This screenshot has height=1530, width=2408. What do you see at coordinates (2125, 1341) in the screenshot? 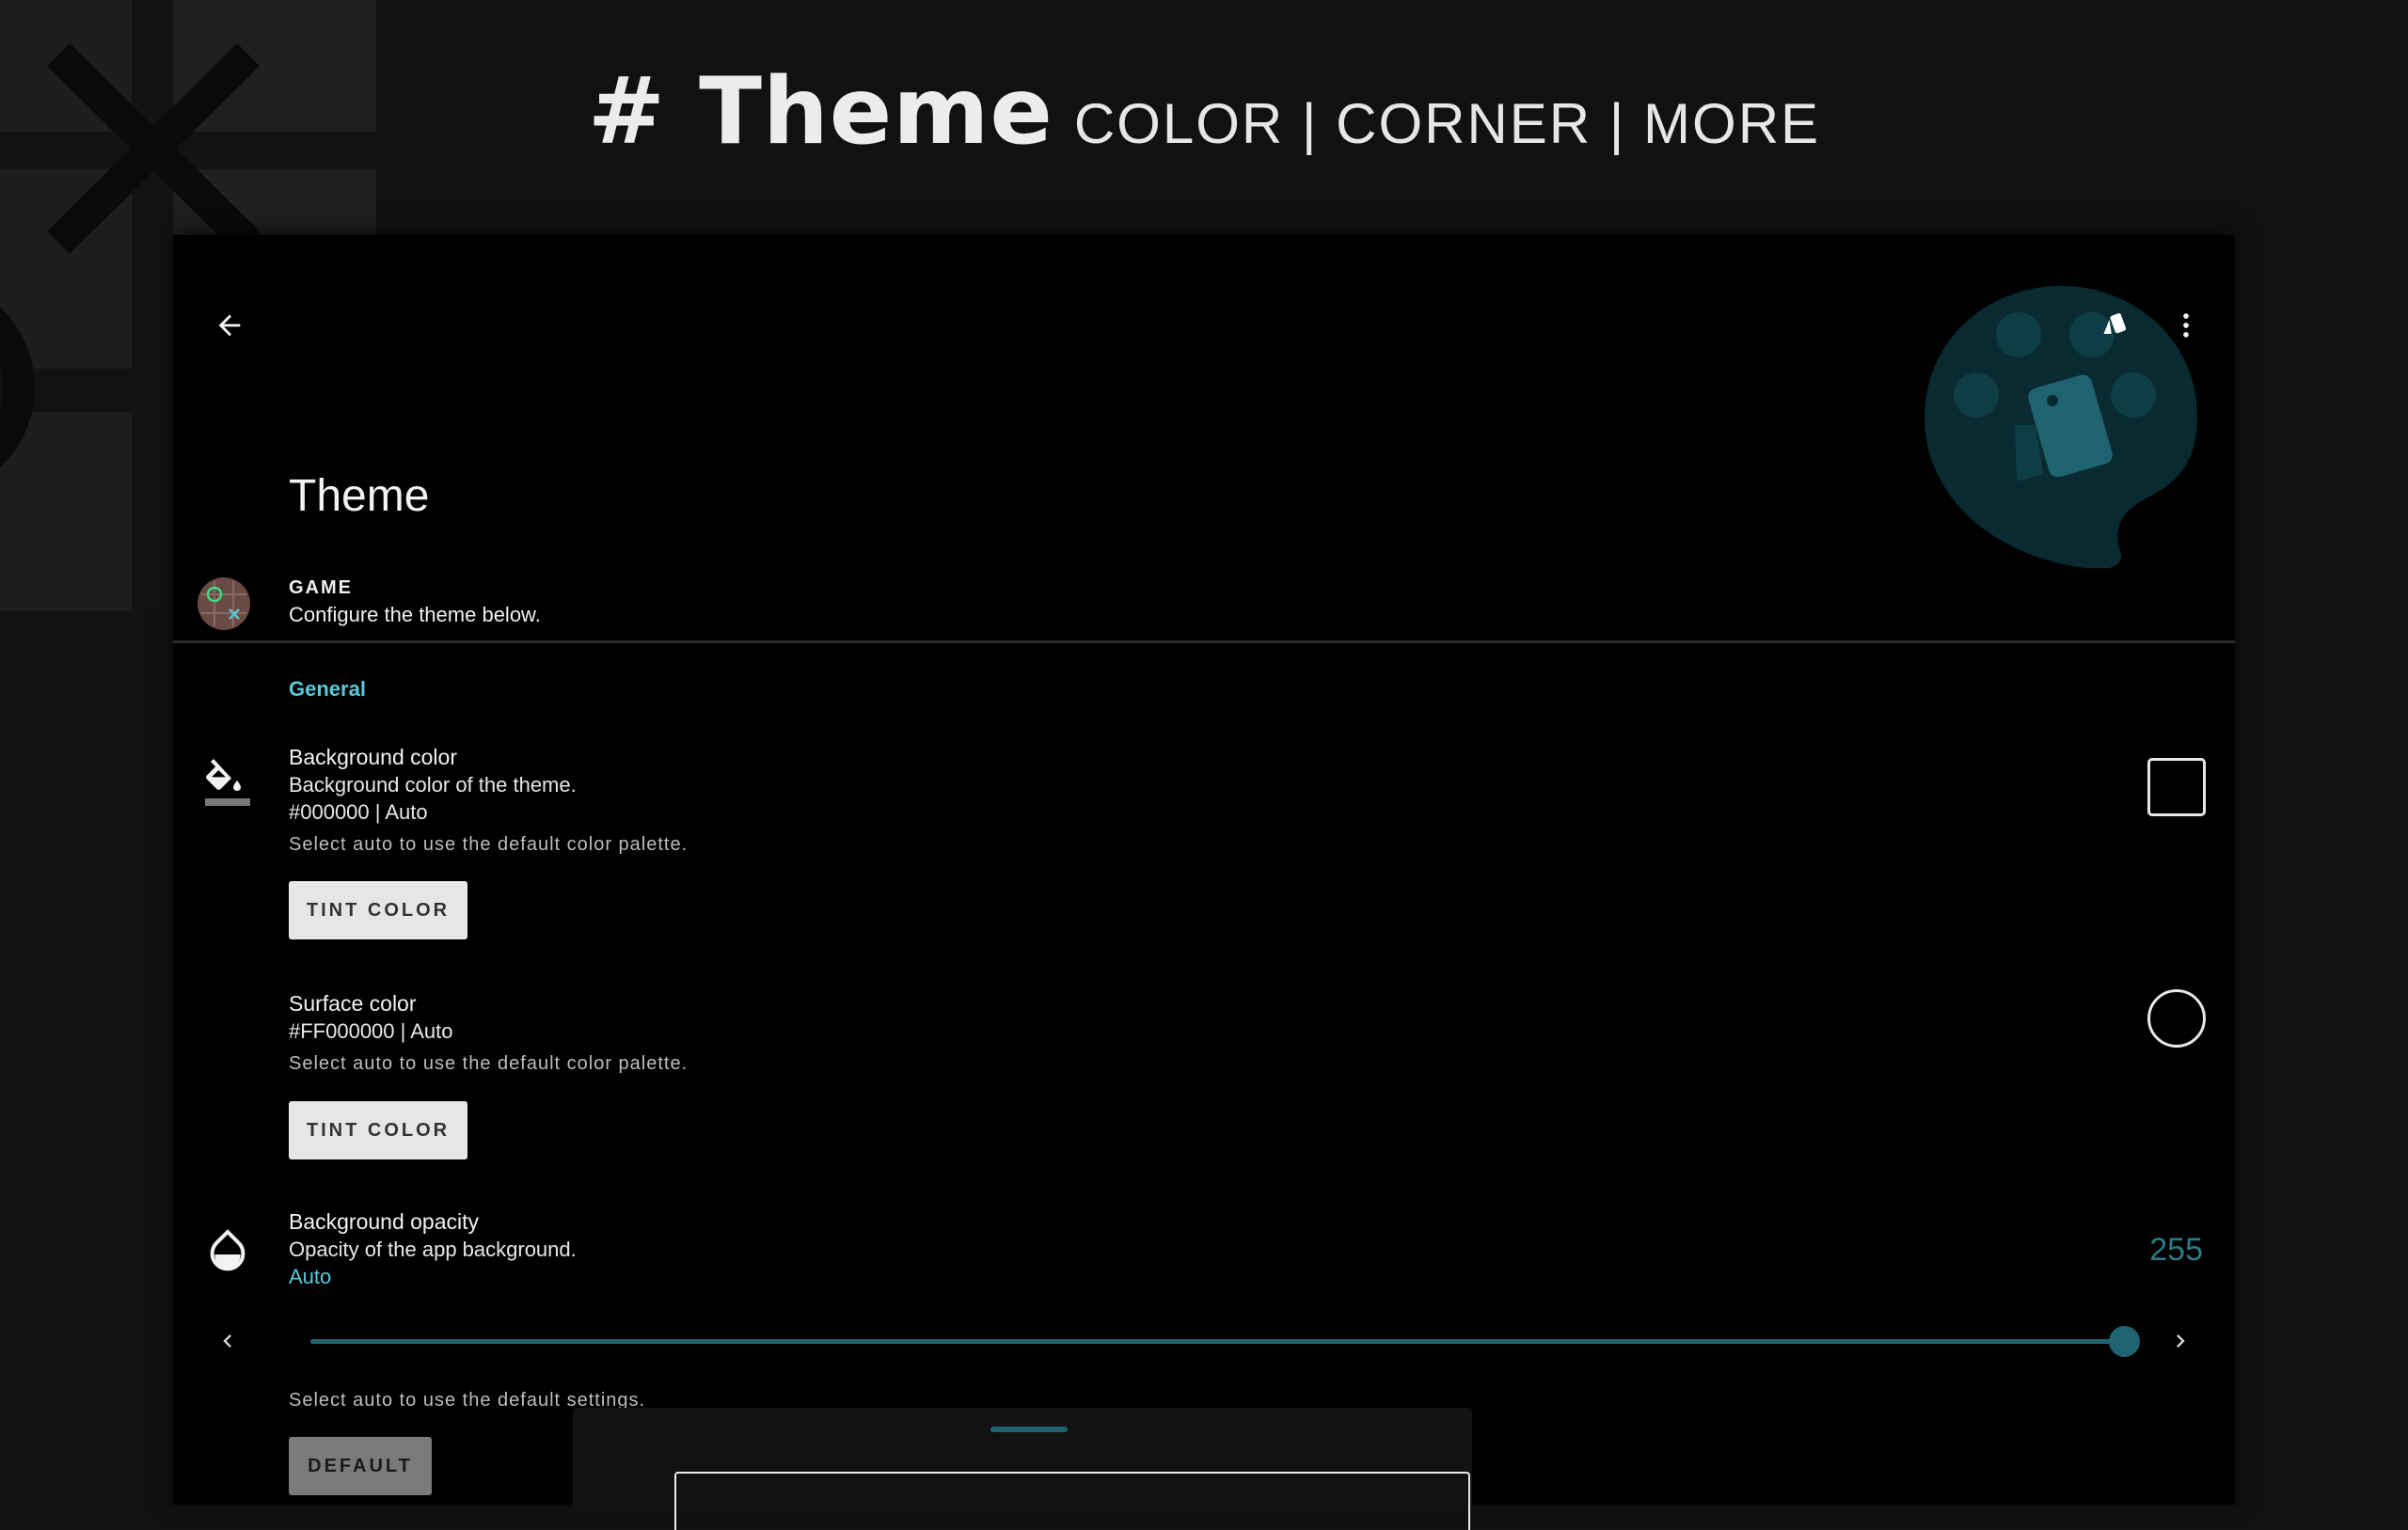
I see `slider-thumb` at bounding box center [2125, 1341].